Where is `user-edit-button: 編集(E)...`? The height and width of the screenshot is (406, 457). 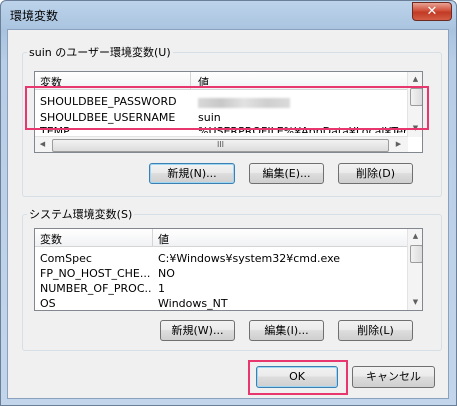 user-edit-button: 編集(E)... is located at coordinates (286, 173).